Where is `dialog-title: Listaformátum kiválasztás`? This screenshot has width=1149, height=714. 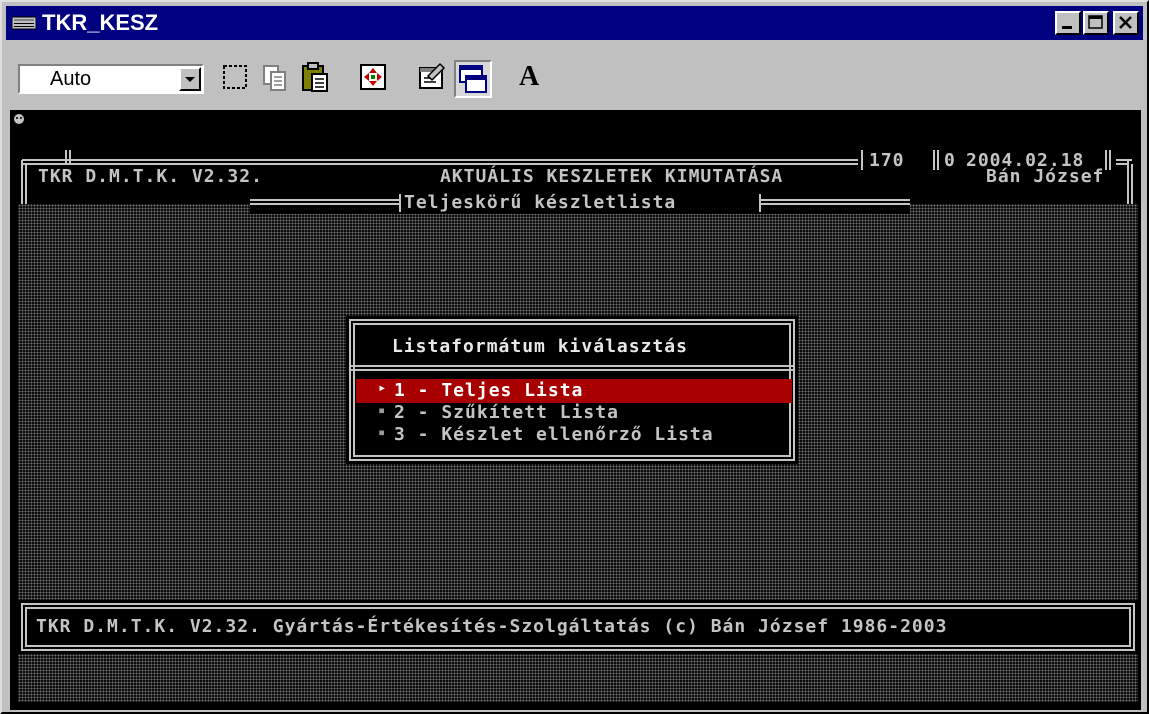
dialog-title: Listaformátum kiválasztás is located at coordinates (540, 346).